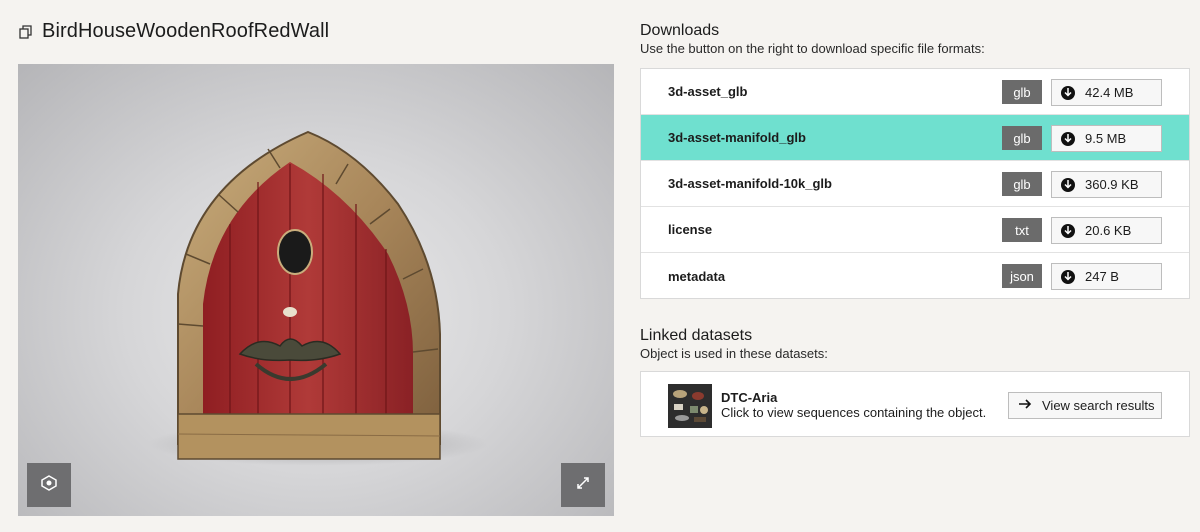 This screenshot has height=532, width=1200. Describe the element at coordinates (1025, 405) in the screenshot. I see `arrow-right-icon` at that location.